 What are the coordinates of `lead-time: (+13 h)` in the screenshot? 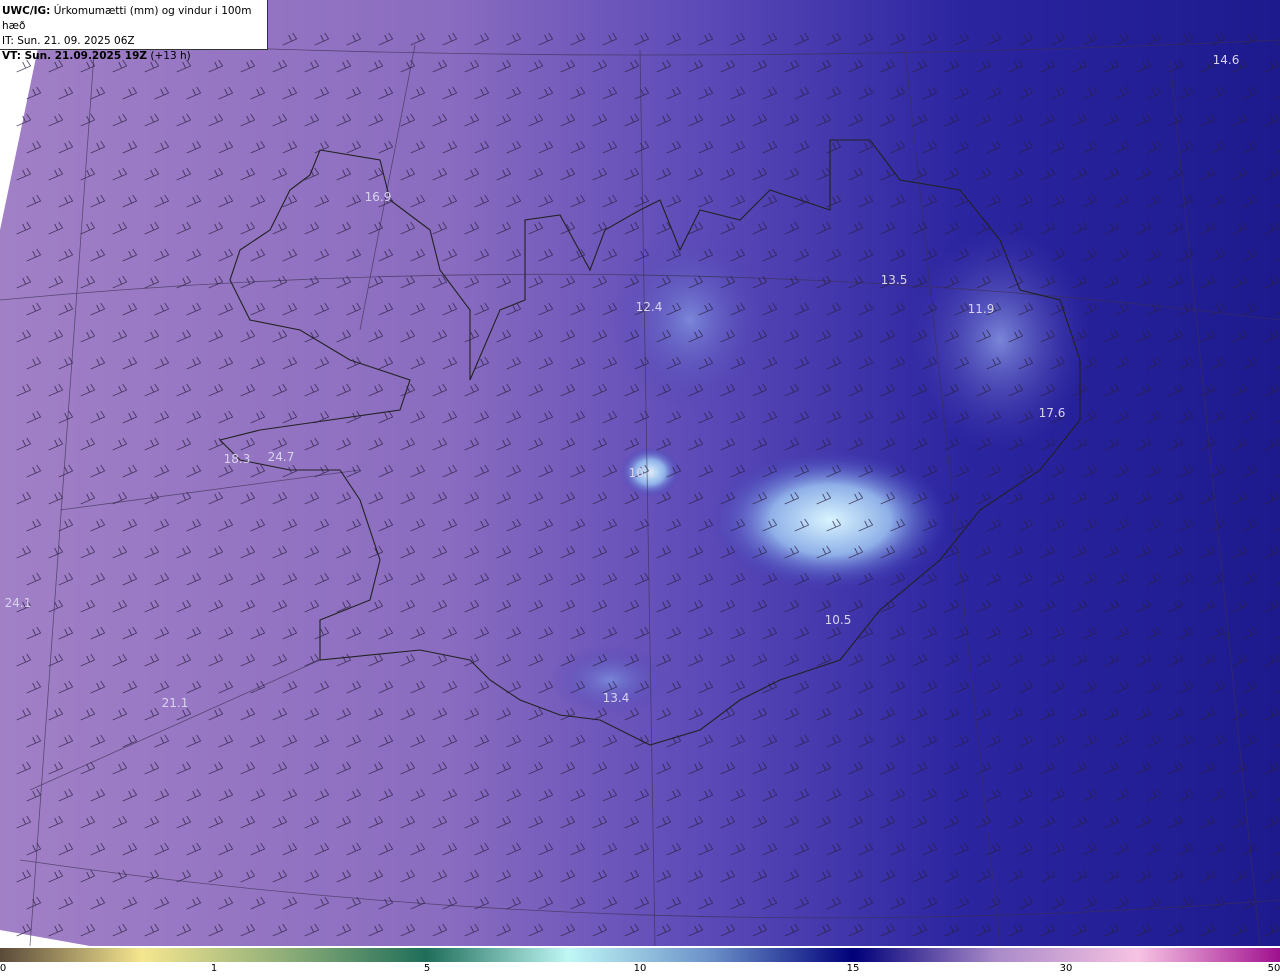 It's located at (170, 56).